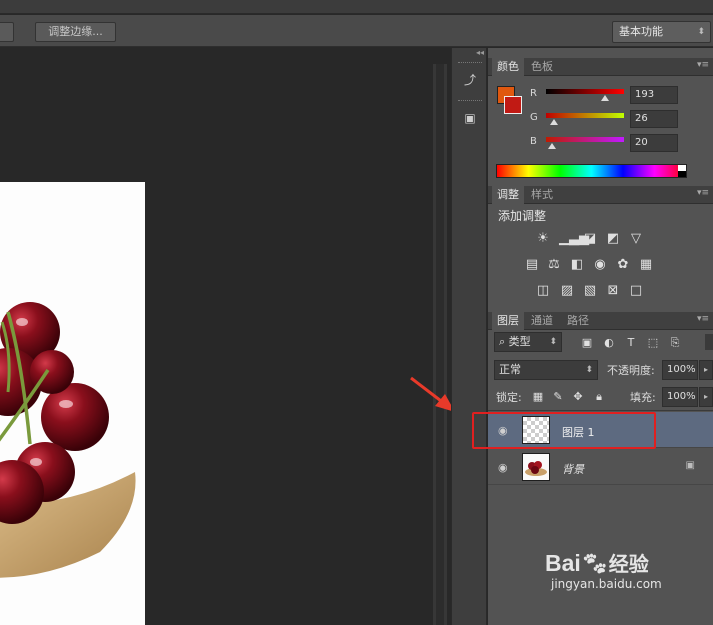  Describe the element at coordinates (513, 105) in the screenshot. I see `background-swatch` at that location.